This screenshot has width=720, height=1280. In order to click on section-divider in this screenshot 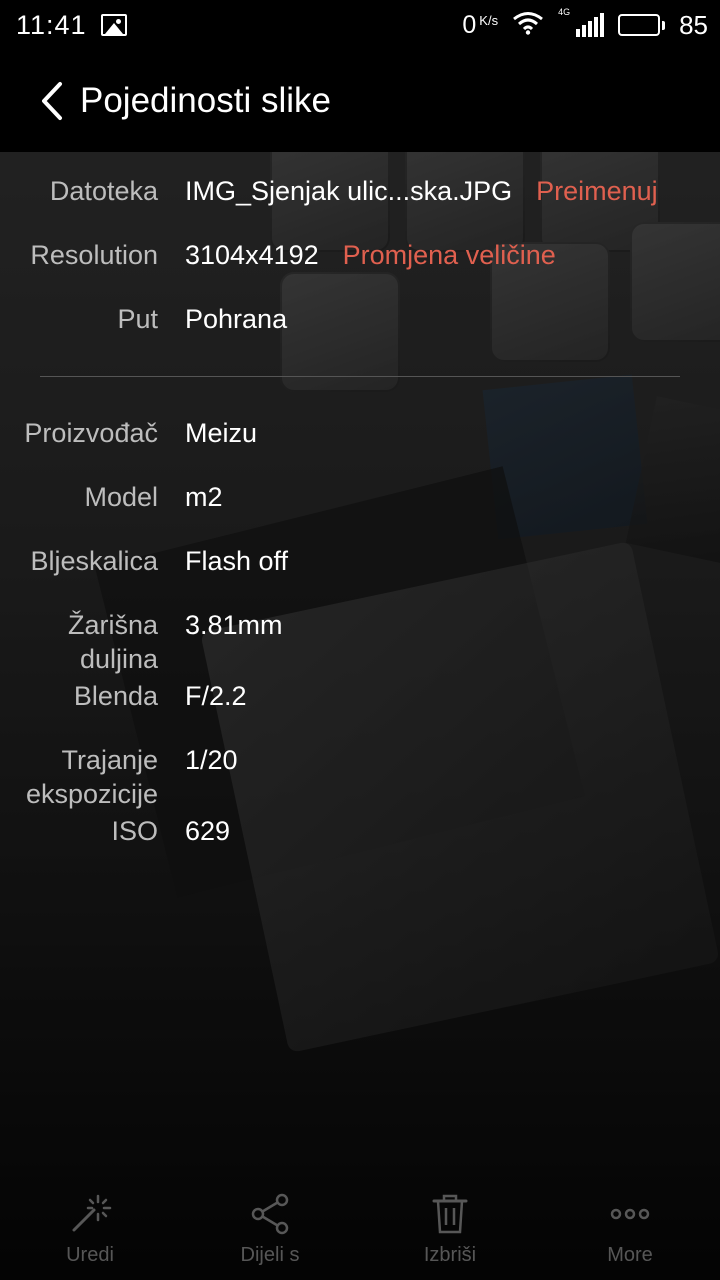, I will do `click(360, 376)`.